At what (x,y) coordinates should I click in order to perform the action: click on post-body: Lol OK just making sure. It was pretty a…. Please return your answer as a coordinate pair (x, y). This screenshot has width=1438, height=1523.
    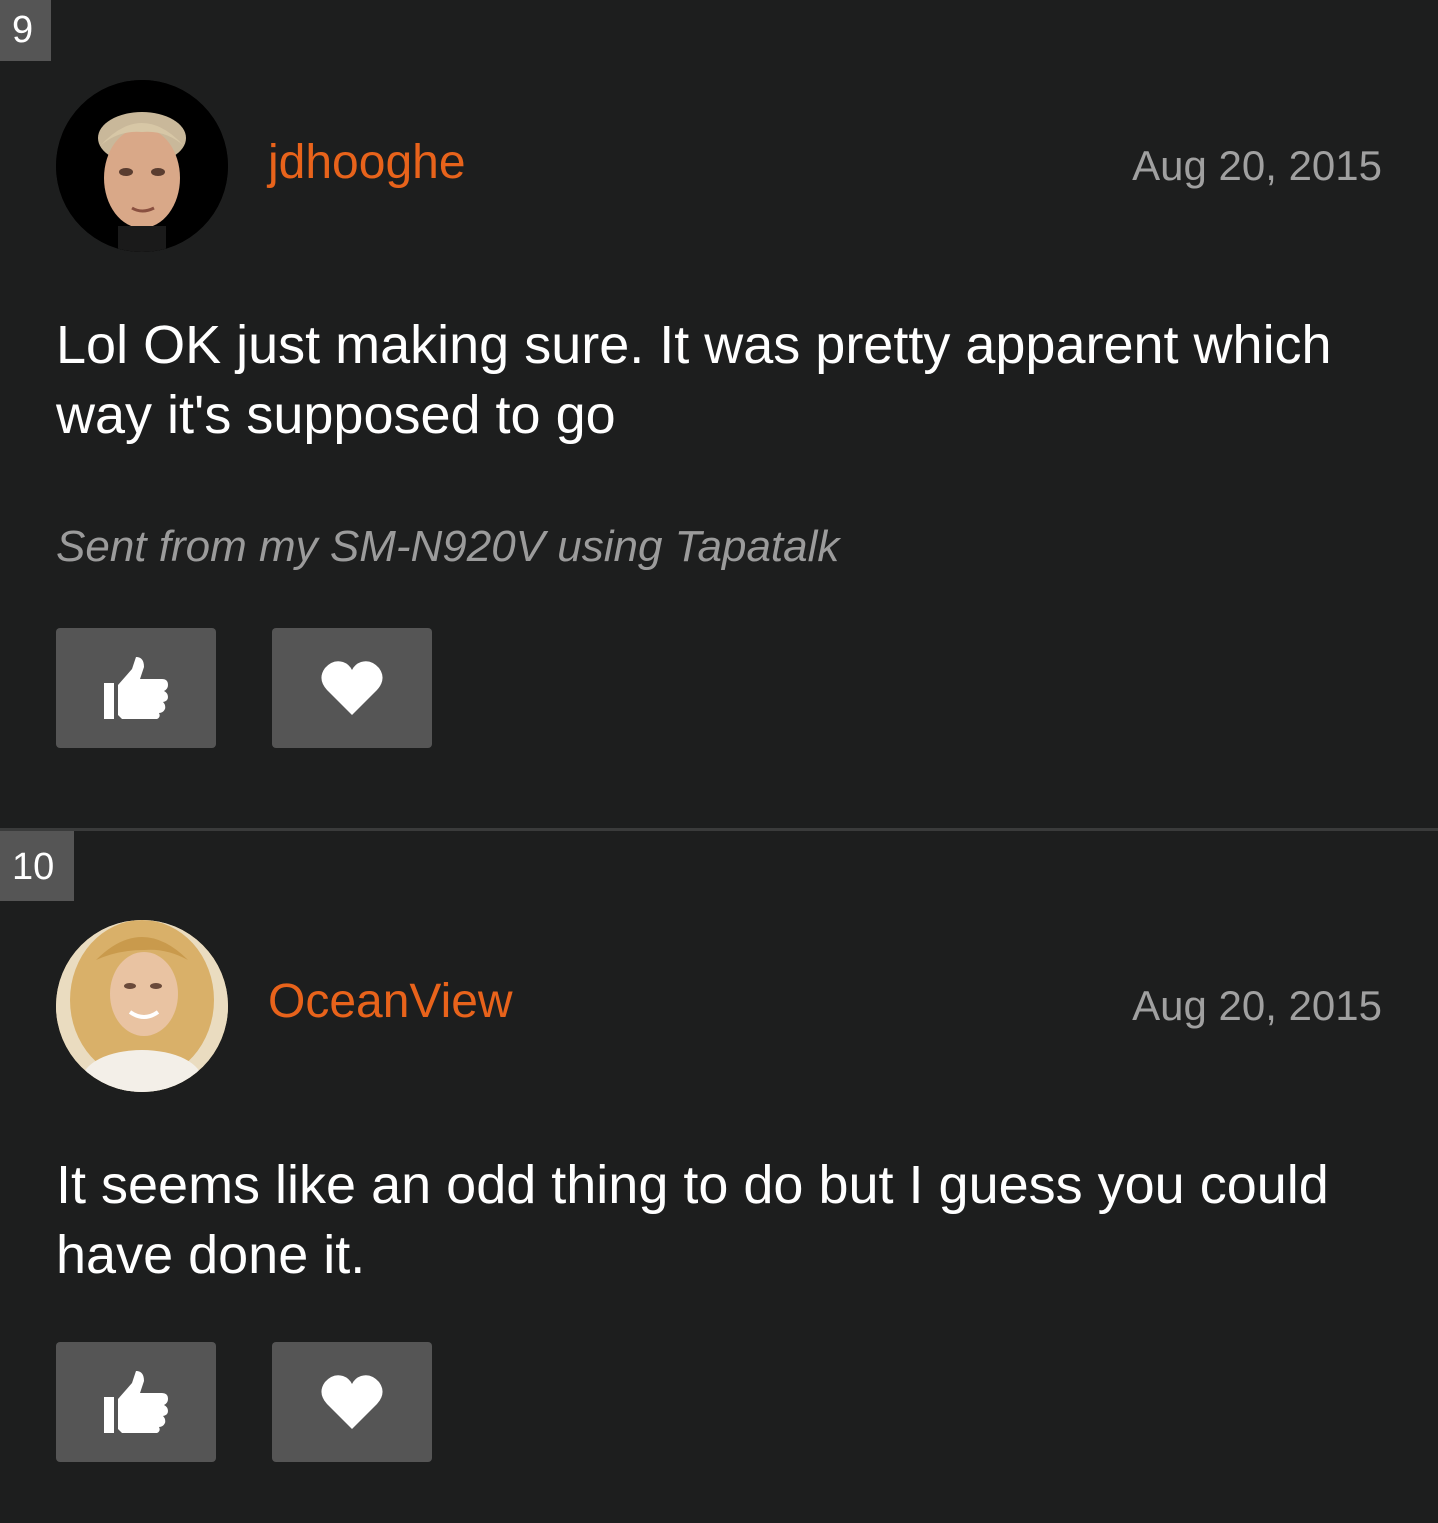
    Looking at the image, I should click on (694, 380).